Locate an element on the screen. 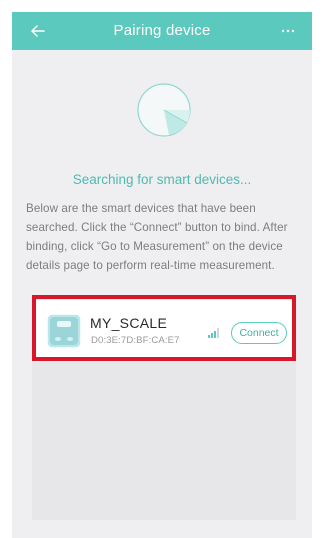 The height and width of the screenshot is (538, 324). page-title: Pairing device is located at coordinates (162, 30).